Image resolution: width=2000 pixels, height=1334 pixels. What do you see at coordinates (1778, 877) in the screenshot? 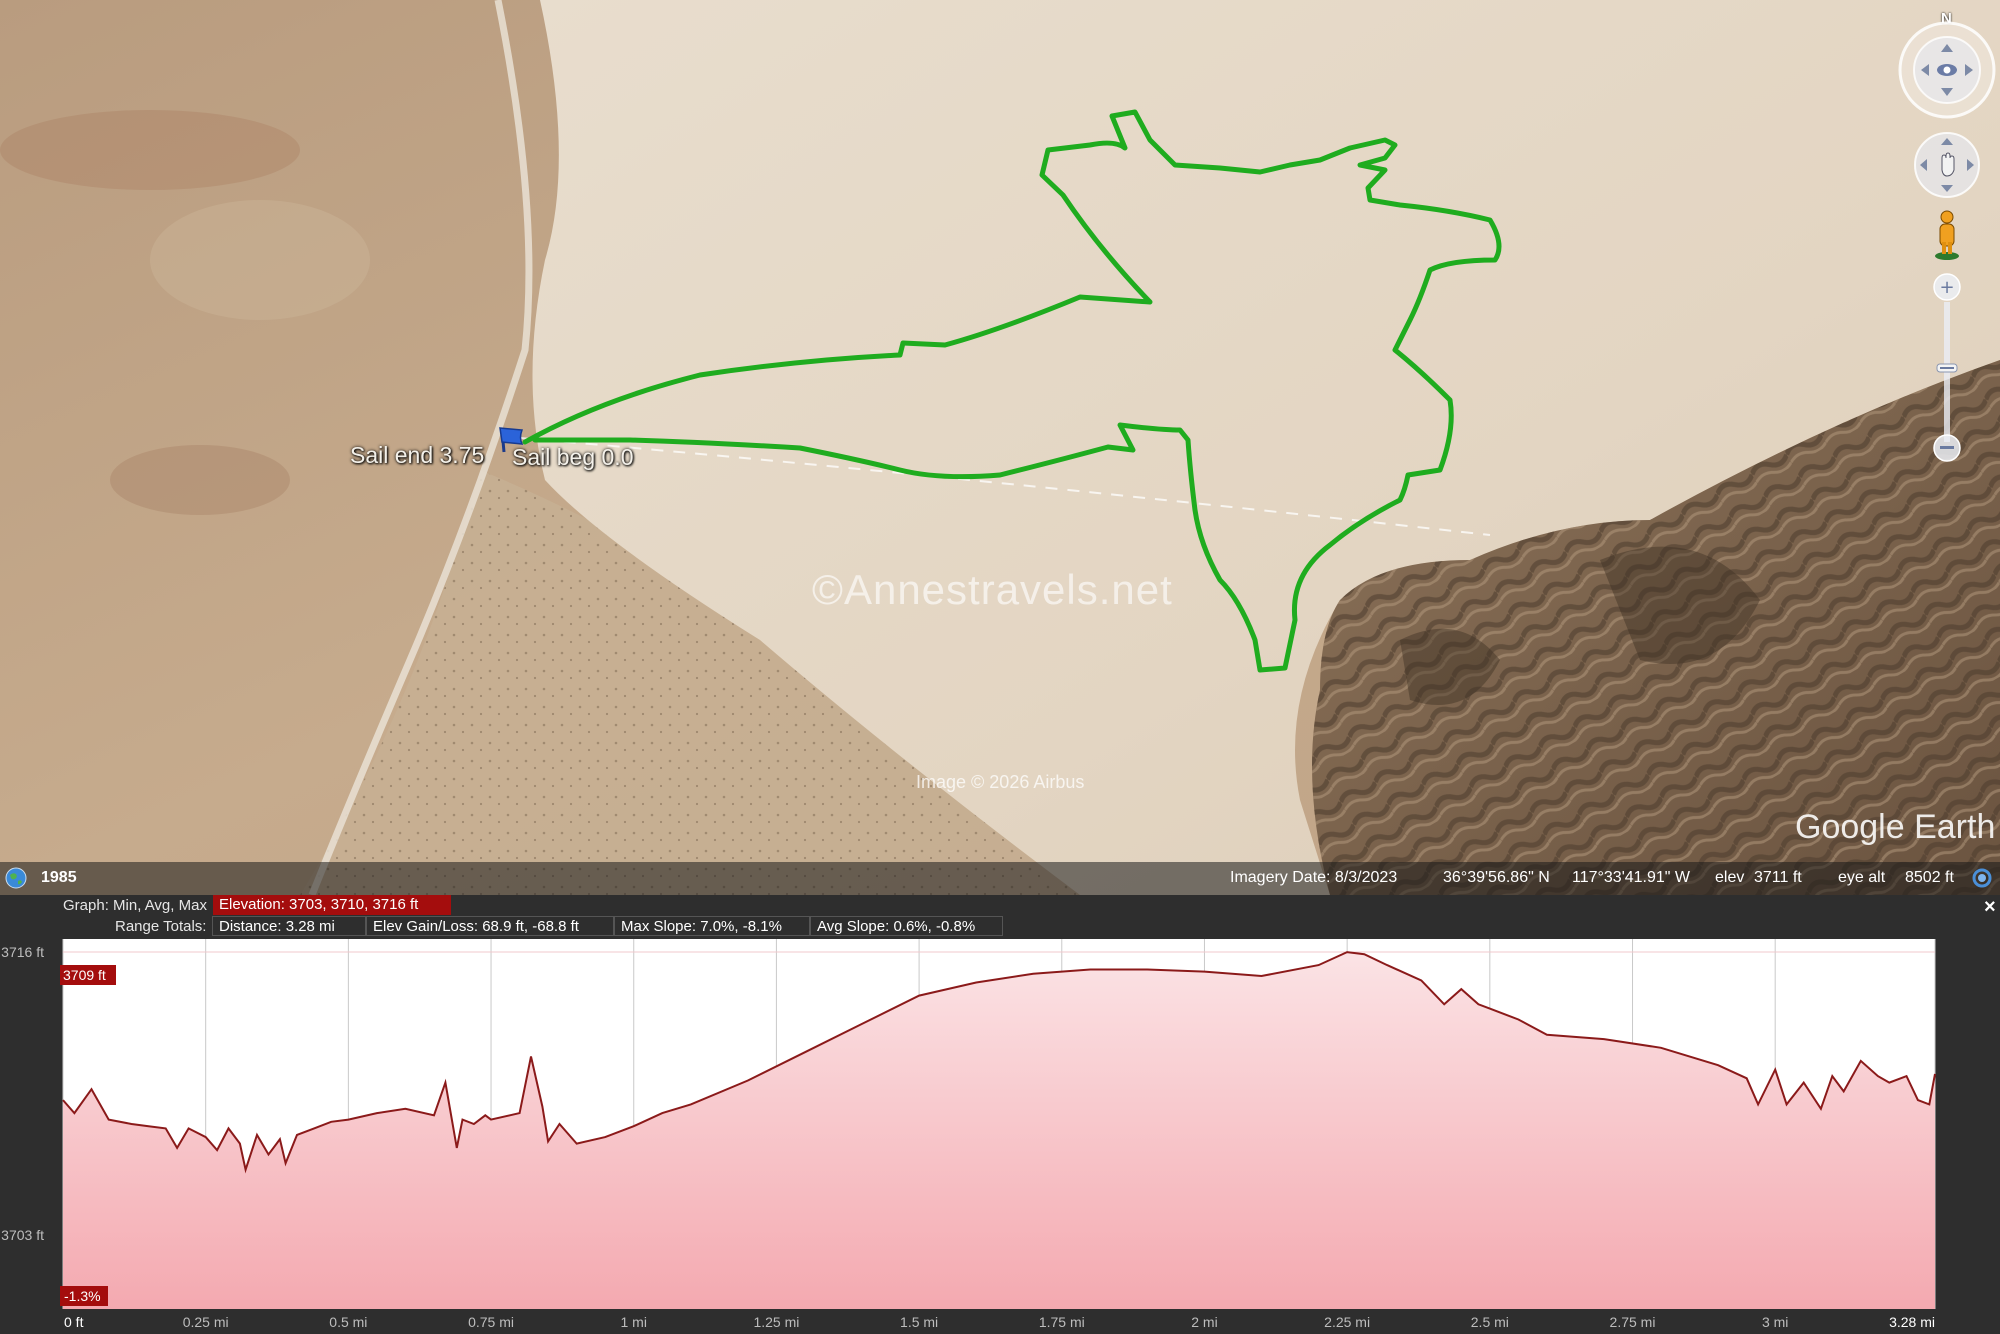
I see `elev-readout: 3711 ft` at bounding box center [1778, 877].